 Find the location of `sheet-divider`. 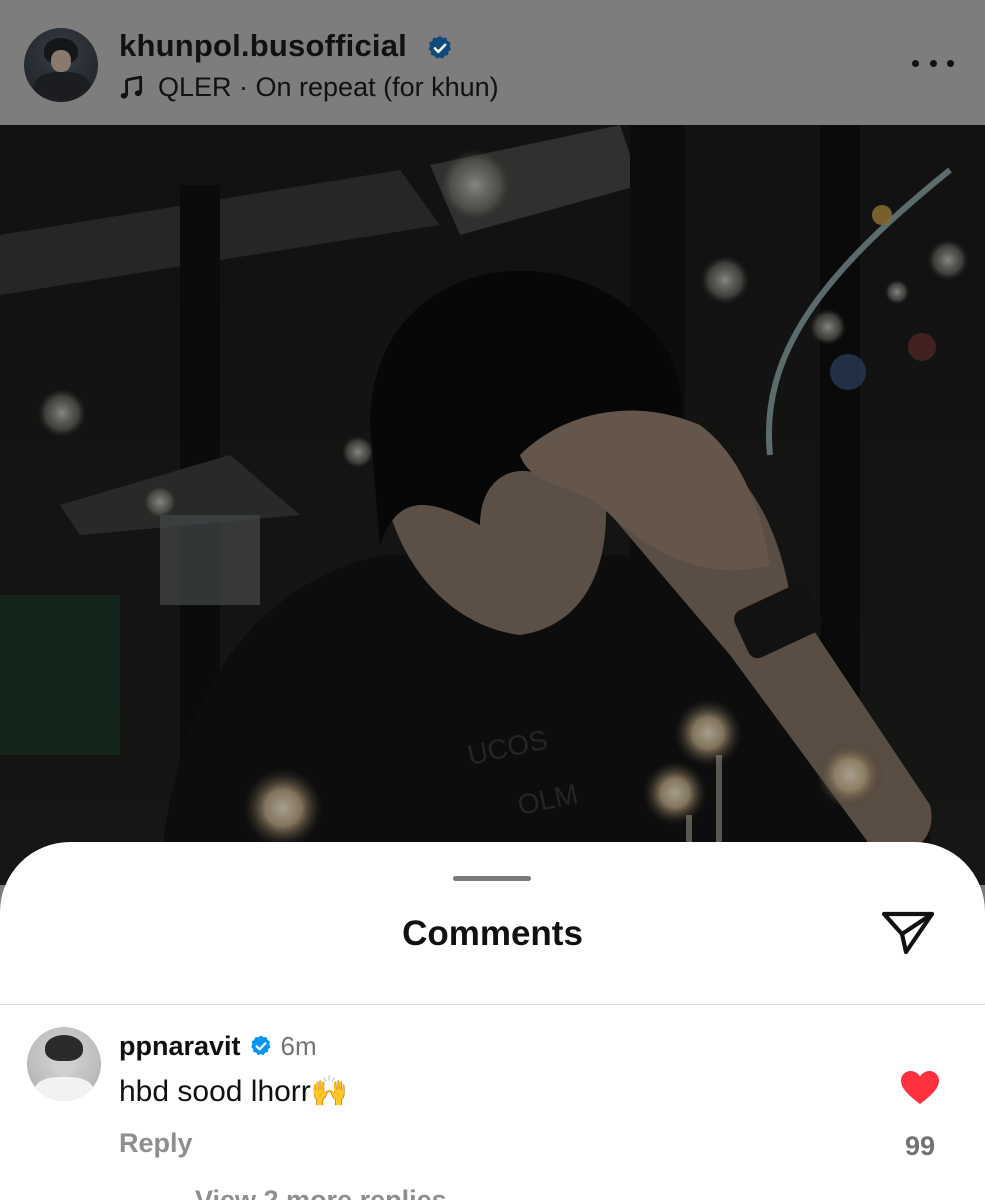

sheet-divider is located at coordinates (492, 1004).